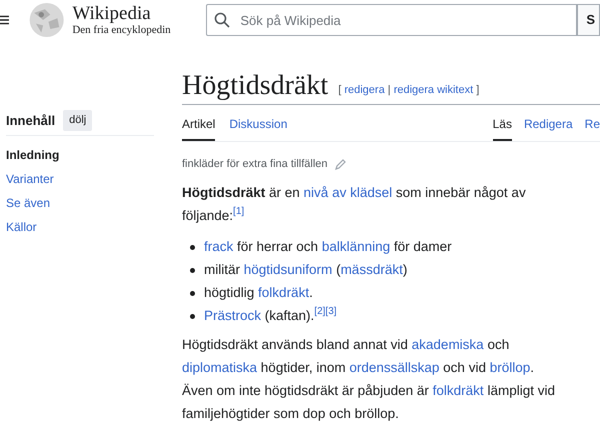  I want to click on contents-heading: Innehåll, so click(31, 121).